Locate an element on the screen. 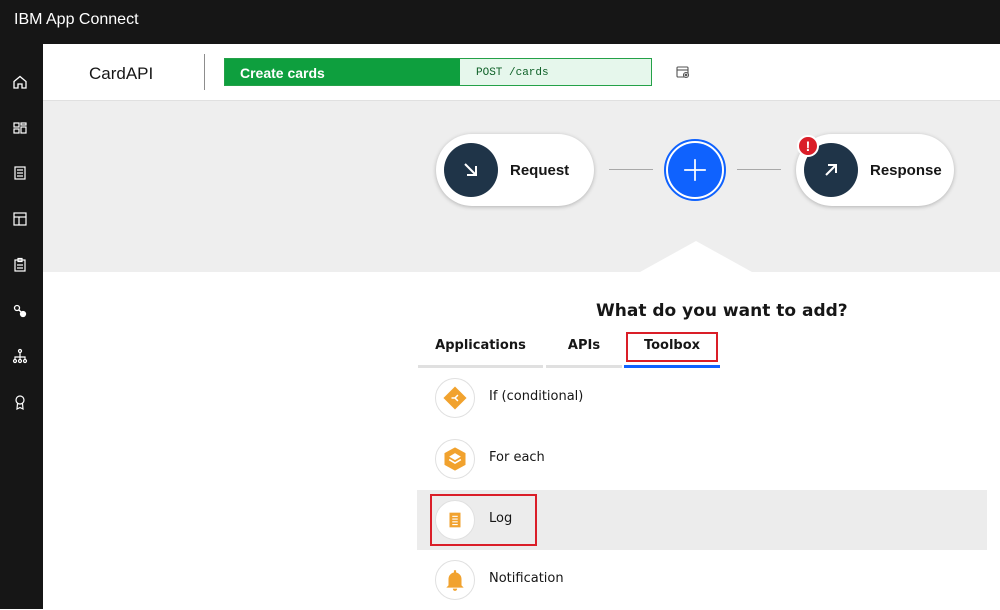 This screenshot has height=610, width=1000. item-label: If (conditional) is located at coordinates (536, 396).